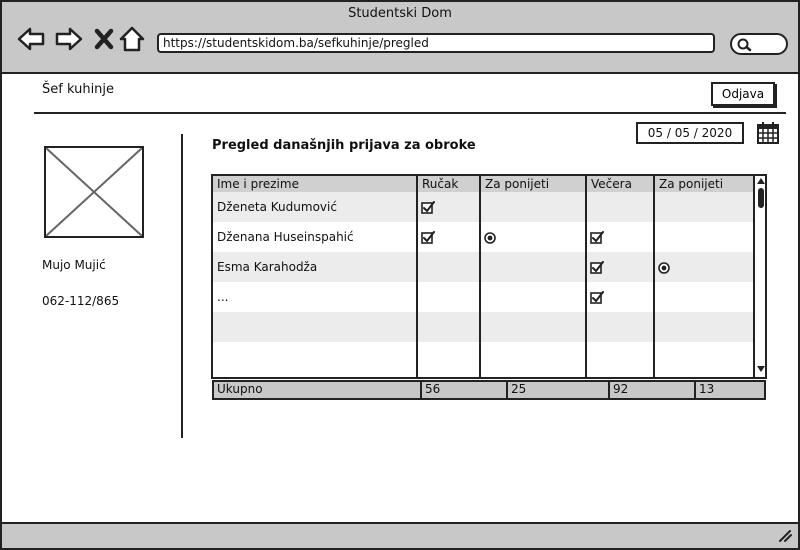 Image resolution: width=800 pixels, height=550 pixels. What do you see at coordinates (31, 39) in the screenshot?
I see `back-arrow-icon` at bounding box center [31, 39].